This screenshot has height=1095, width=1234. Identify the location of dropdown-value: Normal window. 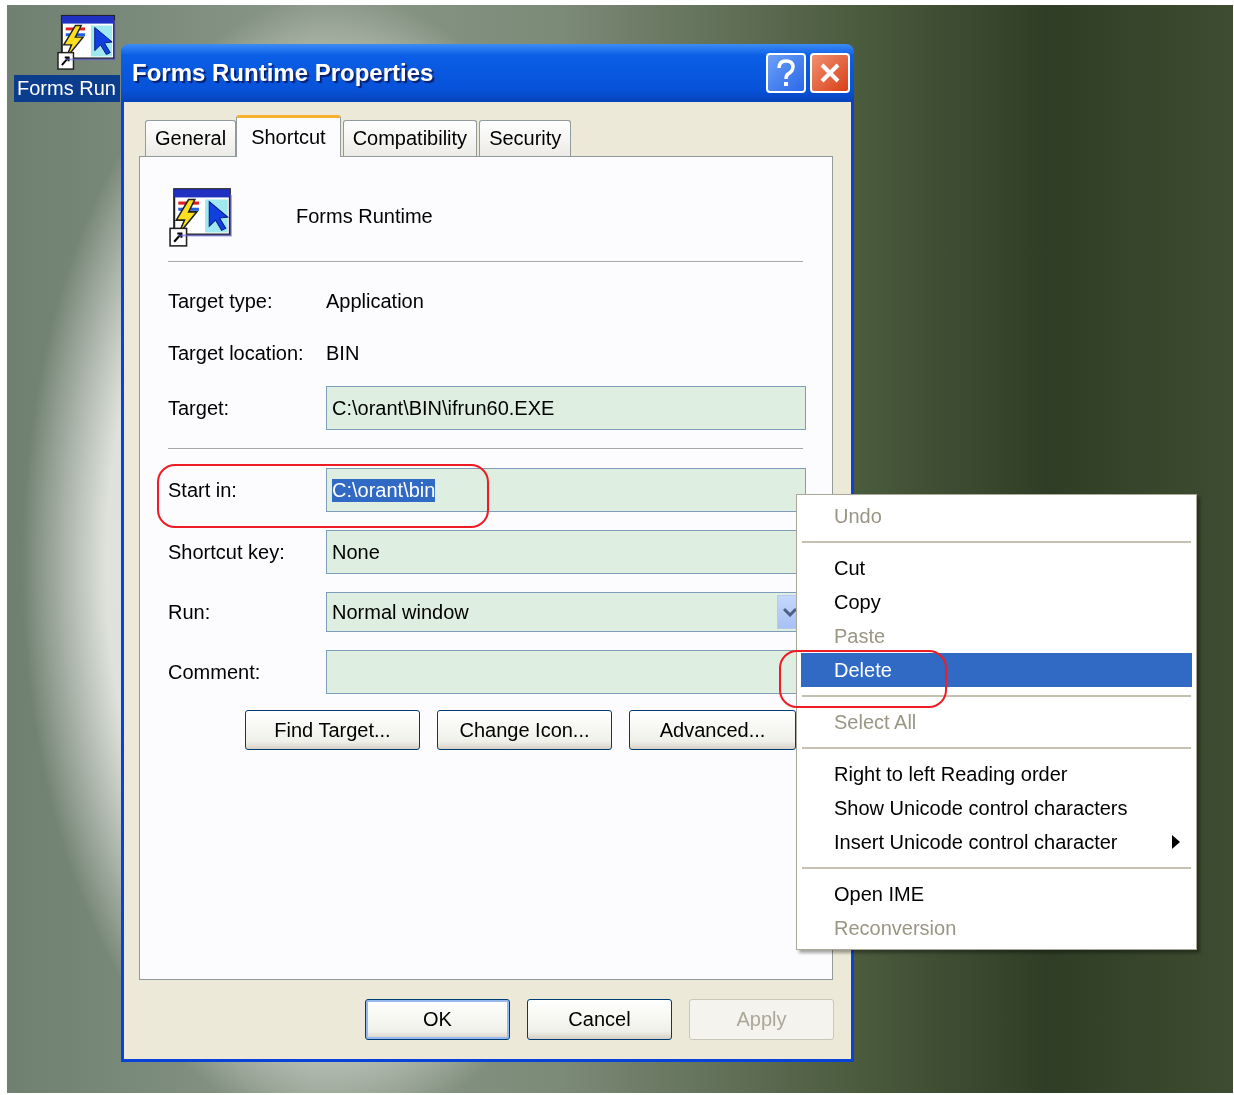
(401, 612).